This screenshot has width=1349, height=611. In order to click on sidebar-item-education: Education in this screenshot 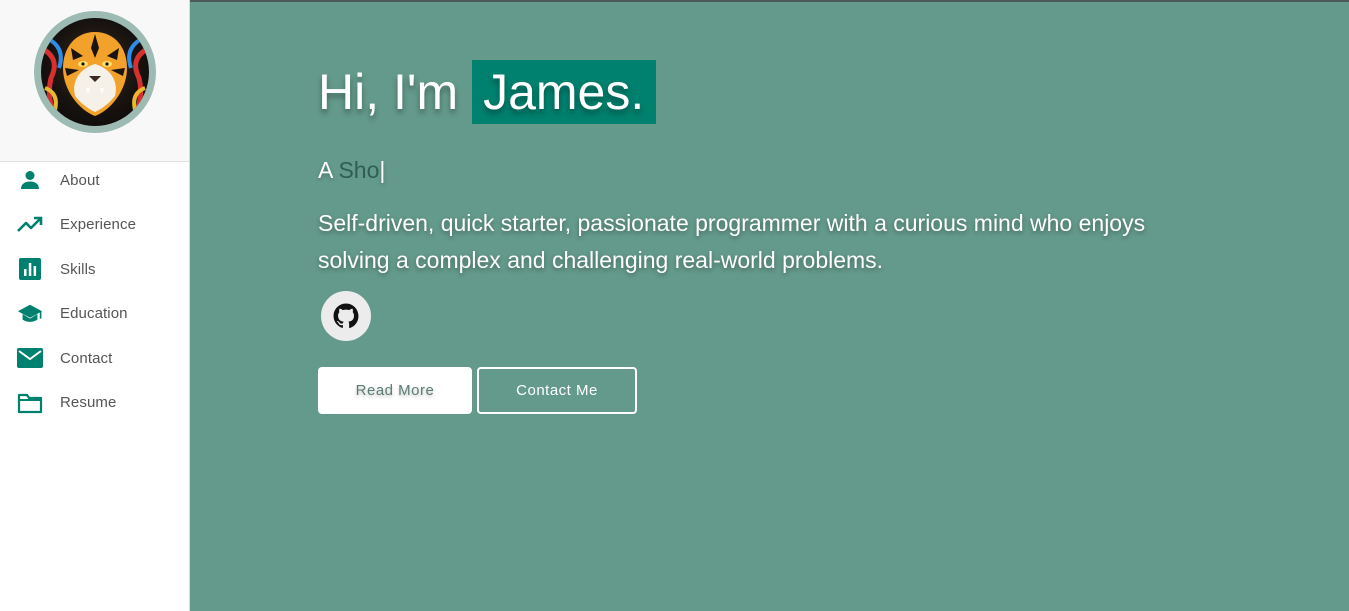, I will do `click(94, 314)`.